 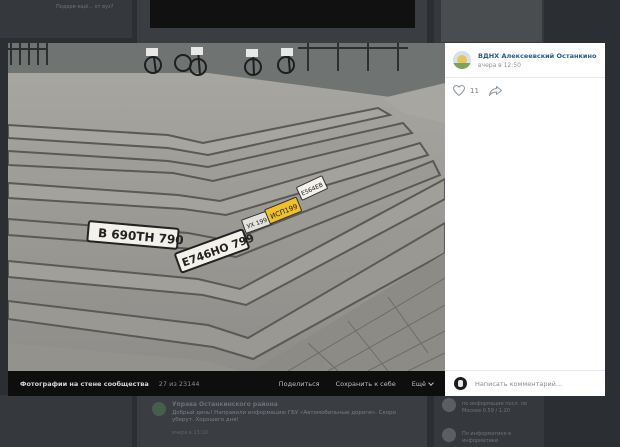 What do you see at coordinates (495, 90) in the screenshot?
I see `share-arrow-icon` at bounding box center [495, 90].